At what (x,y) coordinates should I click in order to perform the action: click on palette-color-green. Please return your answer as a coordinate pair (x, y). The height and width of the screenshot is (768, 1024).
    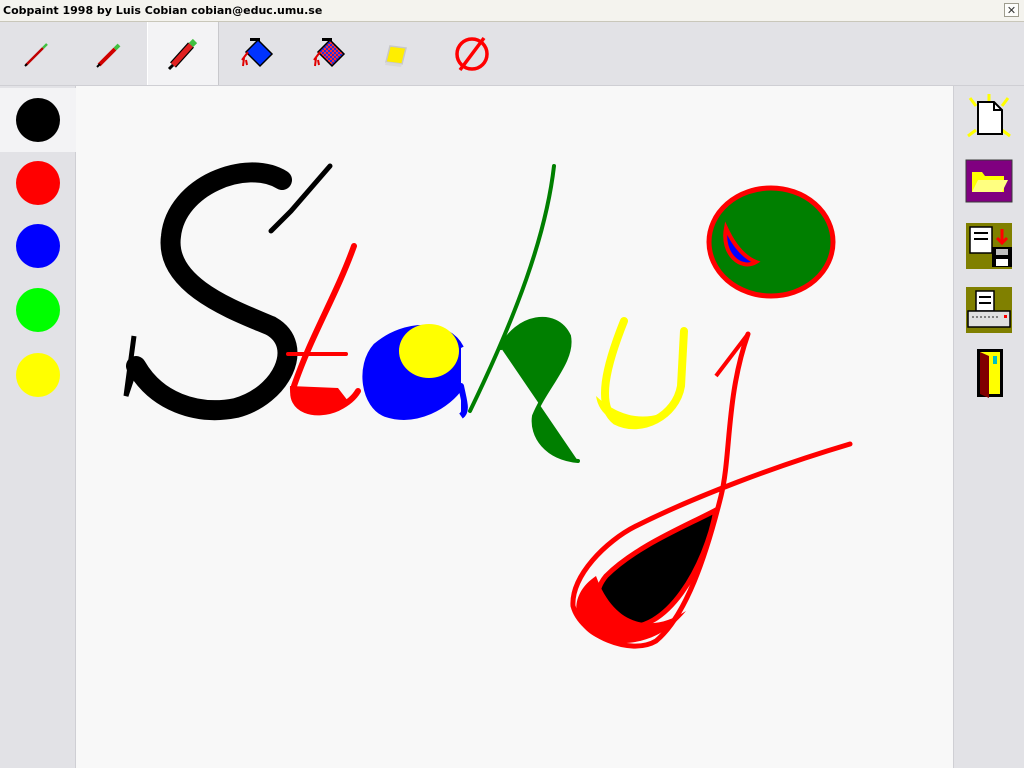
    Looking at the image, I should click on (38, 310).